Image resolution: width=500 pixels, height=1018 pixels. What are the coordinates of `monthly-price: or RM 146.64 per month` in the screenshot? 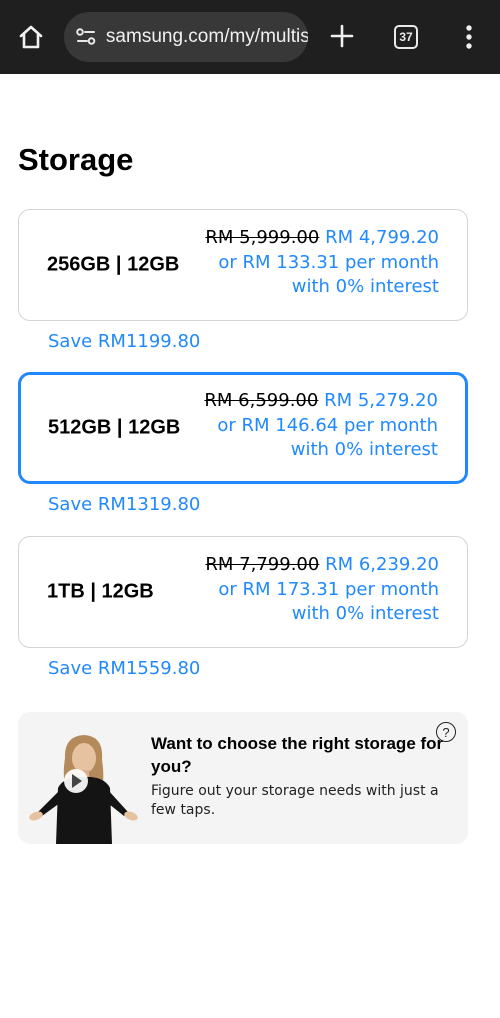 It's located at (327, 425).